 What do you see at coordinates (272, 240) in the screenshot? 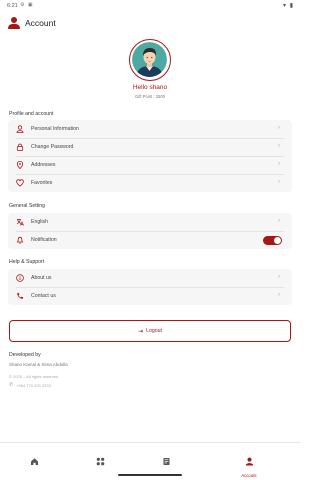
I see `notification-toggle` at bounding box center [272, 240].